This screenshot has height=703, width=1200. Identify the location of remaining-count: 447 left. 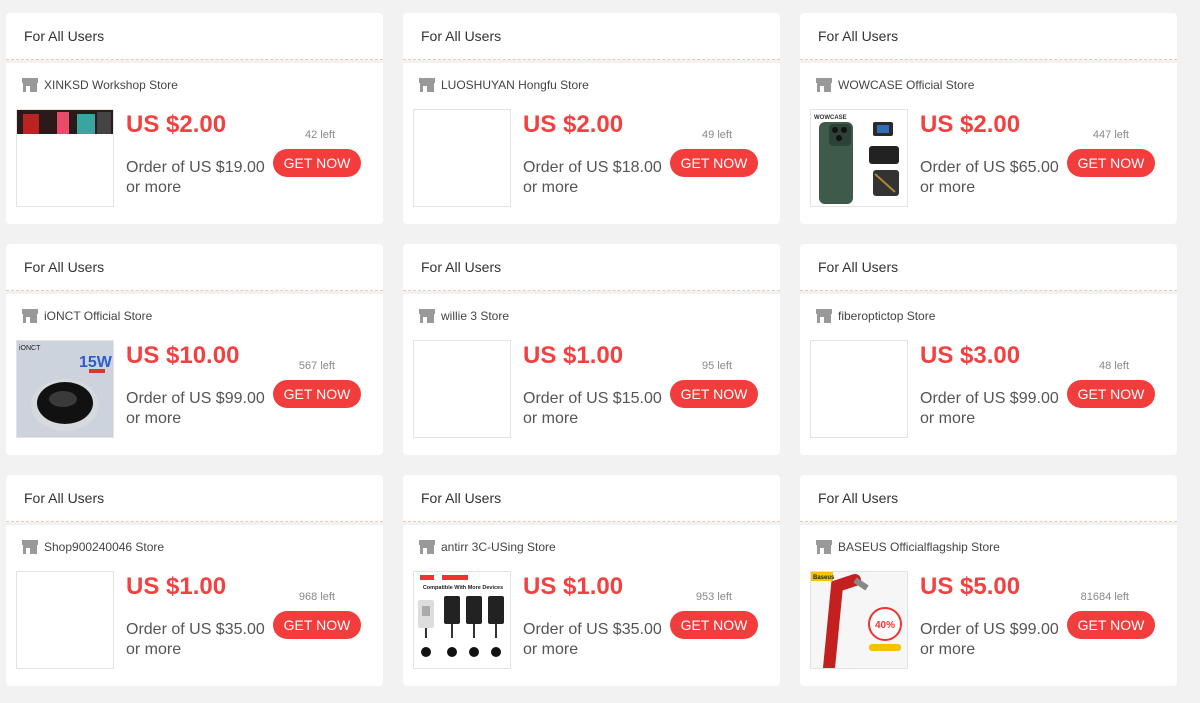
(1110, 135).